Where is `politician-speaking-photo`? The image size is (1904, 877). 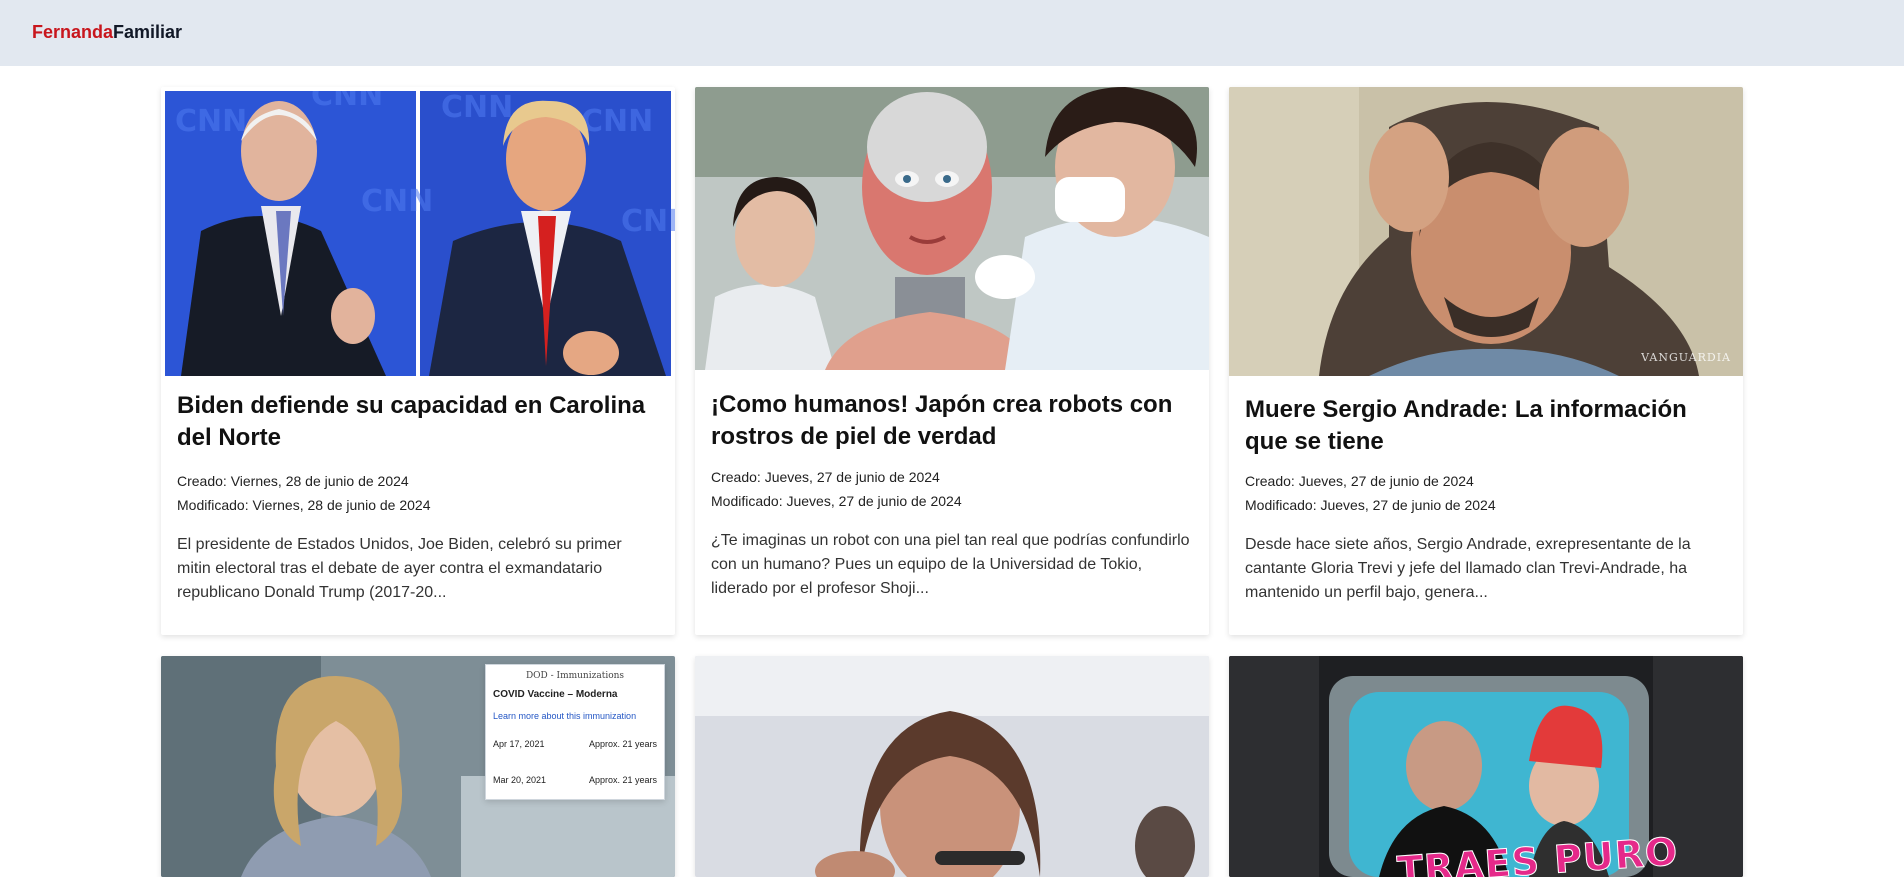
politician-speaking-photo is located at coordinates (952, 766).